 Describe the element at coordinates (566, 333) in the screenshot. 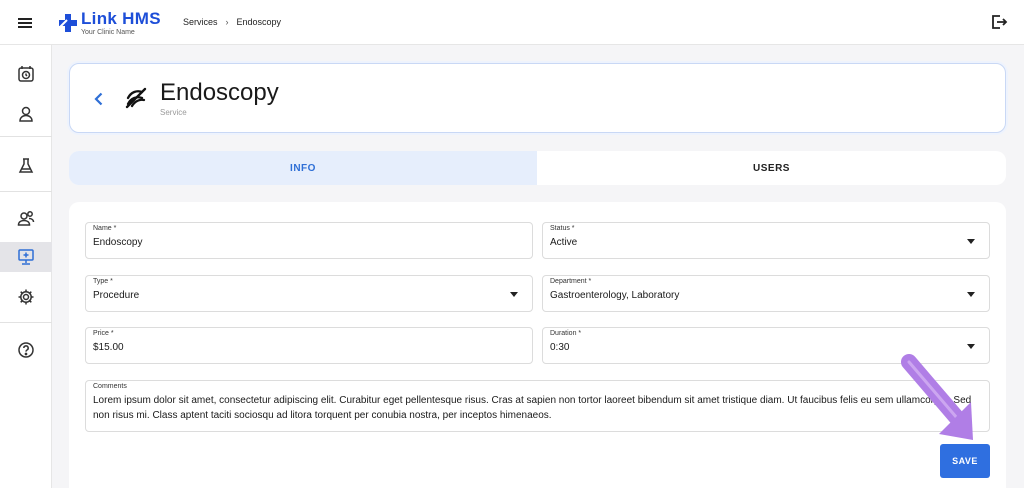

I see `duration-label: Duration *` at that location.